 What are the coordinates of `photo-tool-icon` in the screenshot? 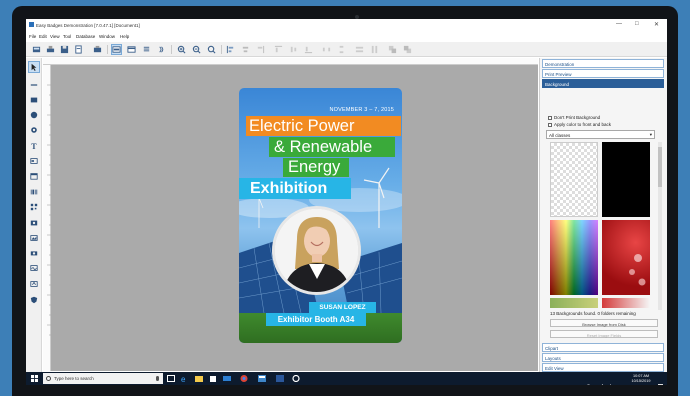 It's located at (34, 223).